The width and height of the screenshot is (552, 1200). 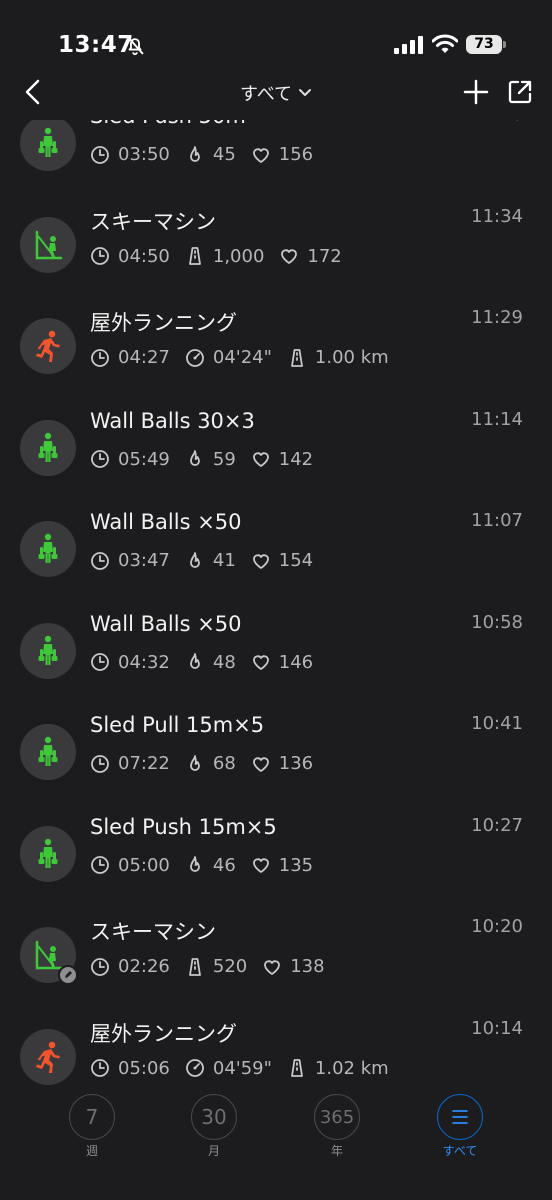 What do you see at coordinates (296, 560) in the screenshot?
I see `stat-value: 154` at bounding box center [296, 560].